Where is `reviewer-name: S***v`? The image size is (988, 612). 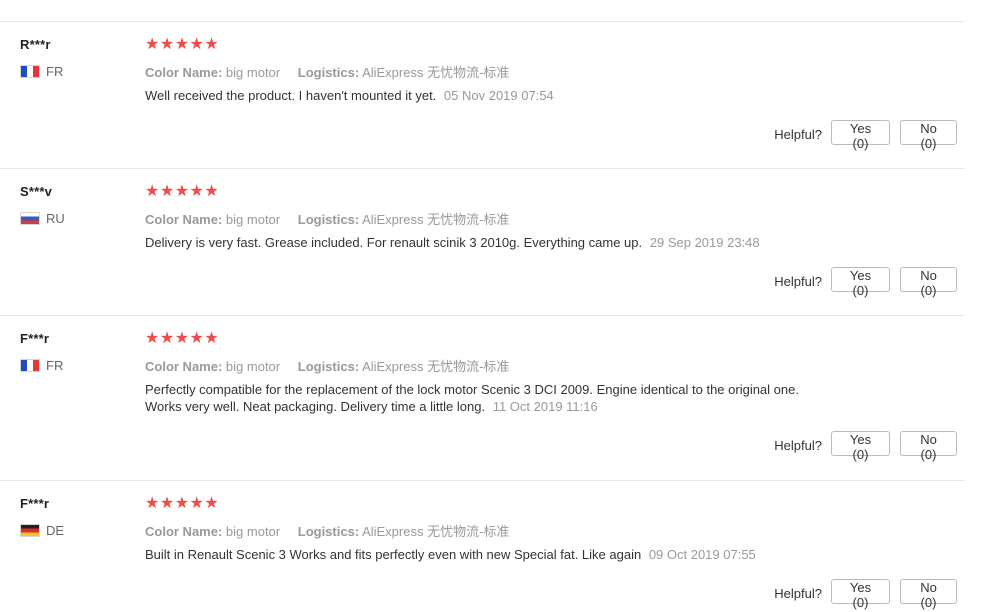
reviewer-name: S***v is located at coordinates (36, 191).